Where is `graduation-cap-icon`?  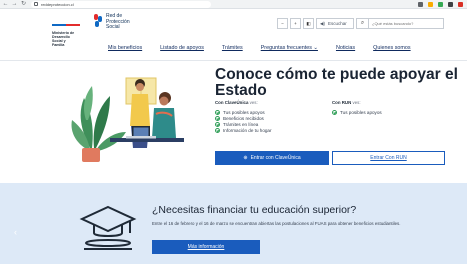 graduation-cap-icon is located at coordinates (108, 227).